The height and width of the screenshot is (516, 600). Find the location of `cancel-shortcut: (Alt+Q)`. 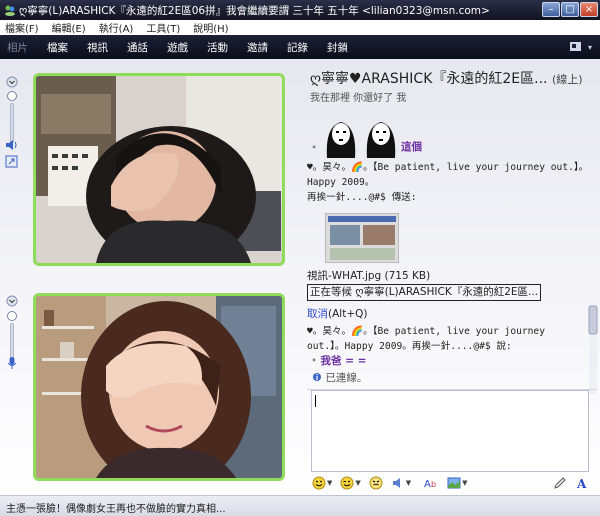

cancel-shortcut: (Alt+Q) is located at coordinates (348, 314).